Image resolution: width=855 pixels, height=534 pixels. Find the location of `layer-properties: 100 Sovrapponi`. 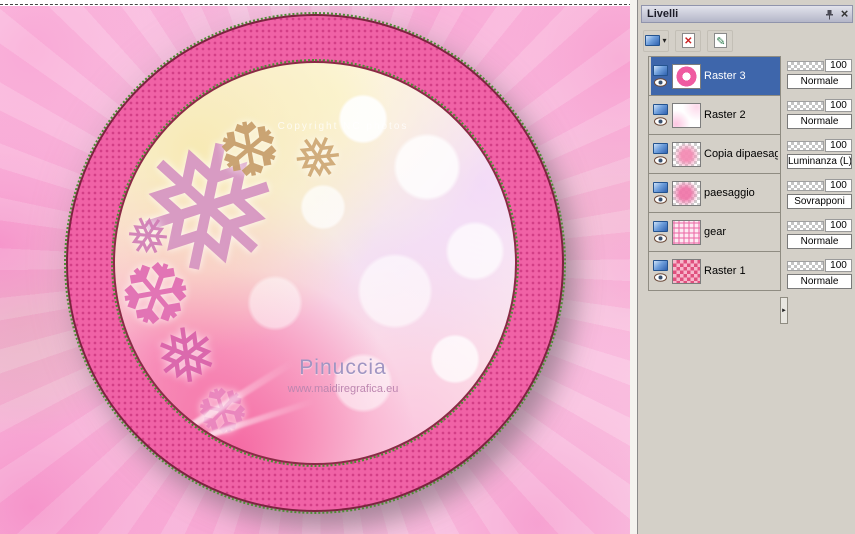

layer-properties: 100 Sovrapponi is located at coordinates (819, 196).